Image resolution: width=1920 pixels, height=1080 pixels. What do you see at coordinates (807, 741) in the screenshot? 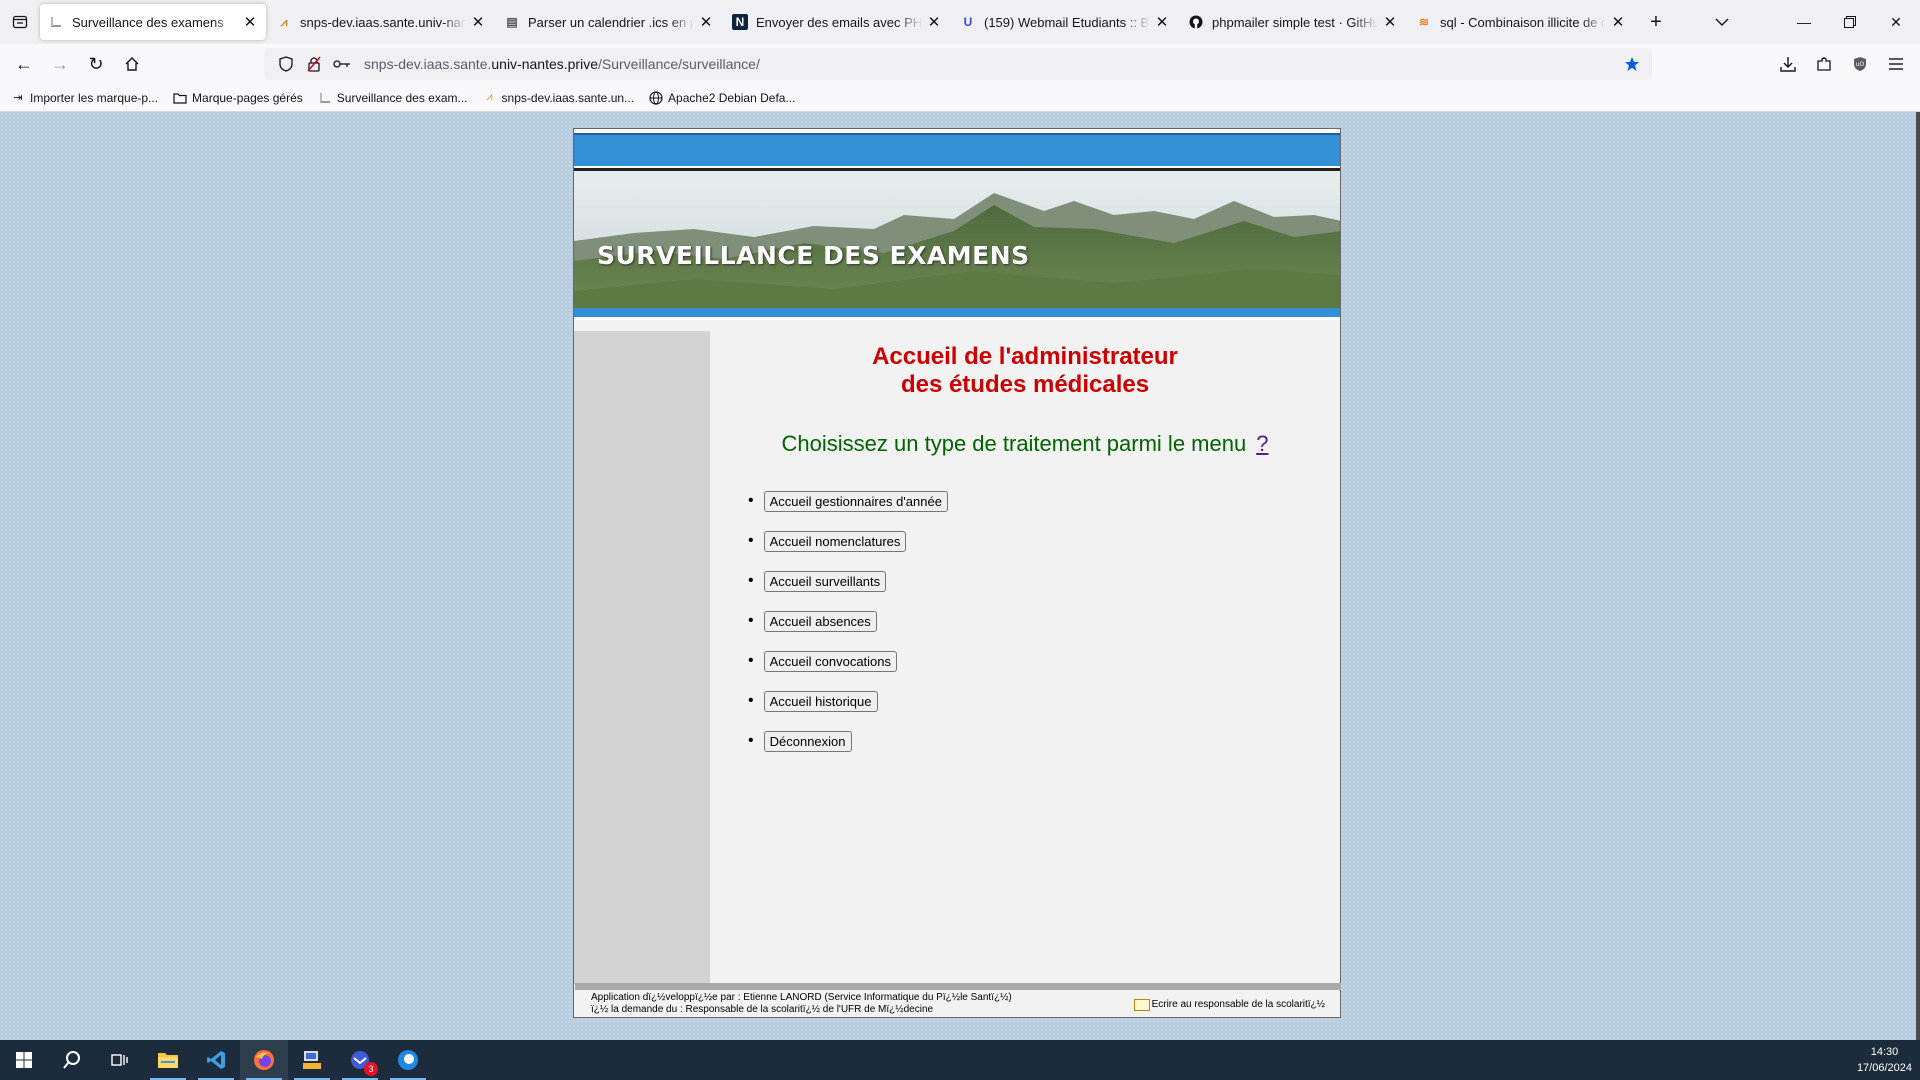
I see `logout-button: Déconnexion` at bounding box center [807, 741].